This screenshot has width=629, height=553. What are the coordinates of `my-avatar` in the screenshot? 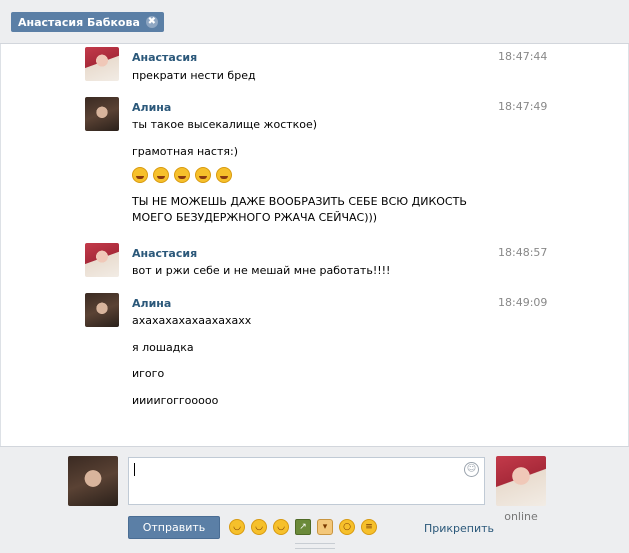 It's located at (93, 481).